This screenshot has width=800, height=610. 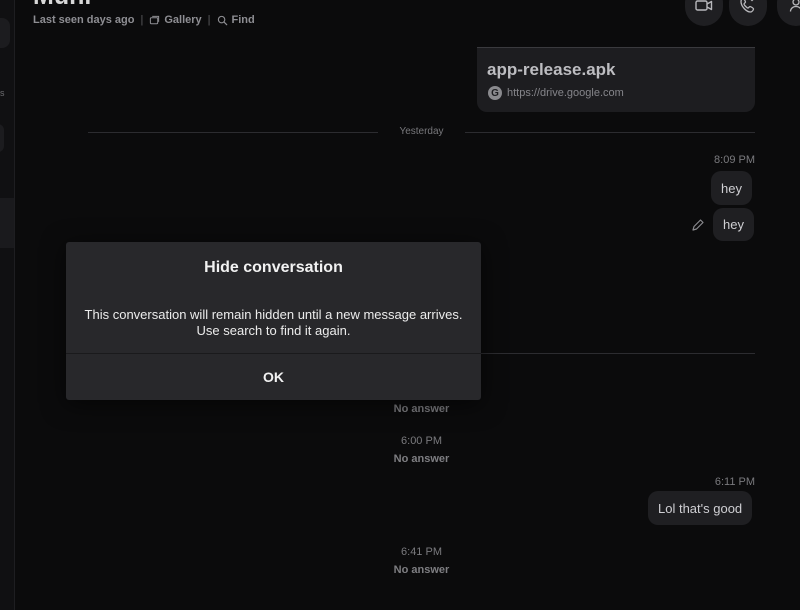 What do you see at coordinates (698, 225) in the screenshot?
I see `pencil-icon` at bounding box center [698, 225].